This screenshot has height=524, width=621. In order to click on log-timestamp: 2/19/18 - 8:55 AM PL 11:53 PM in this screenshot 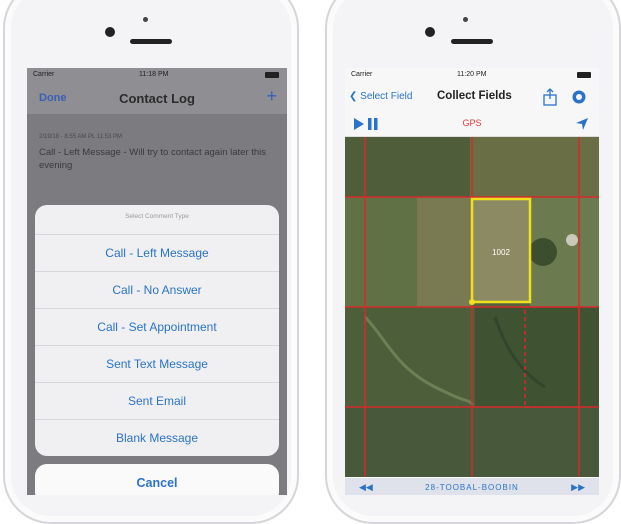, I will do `click(81, 137)`.